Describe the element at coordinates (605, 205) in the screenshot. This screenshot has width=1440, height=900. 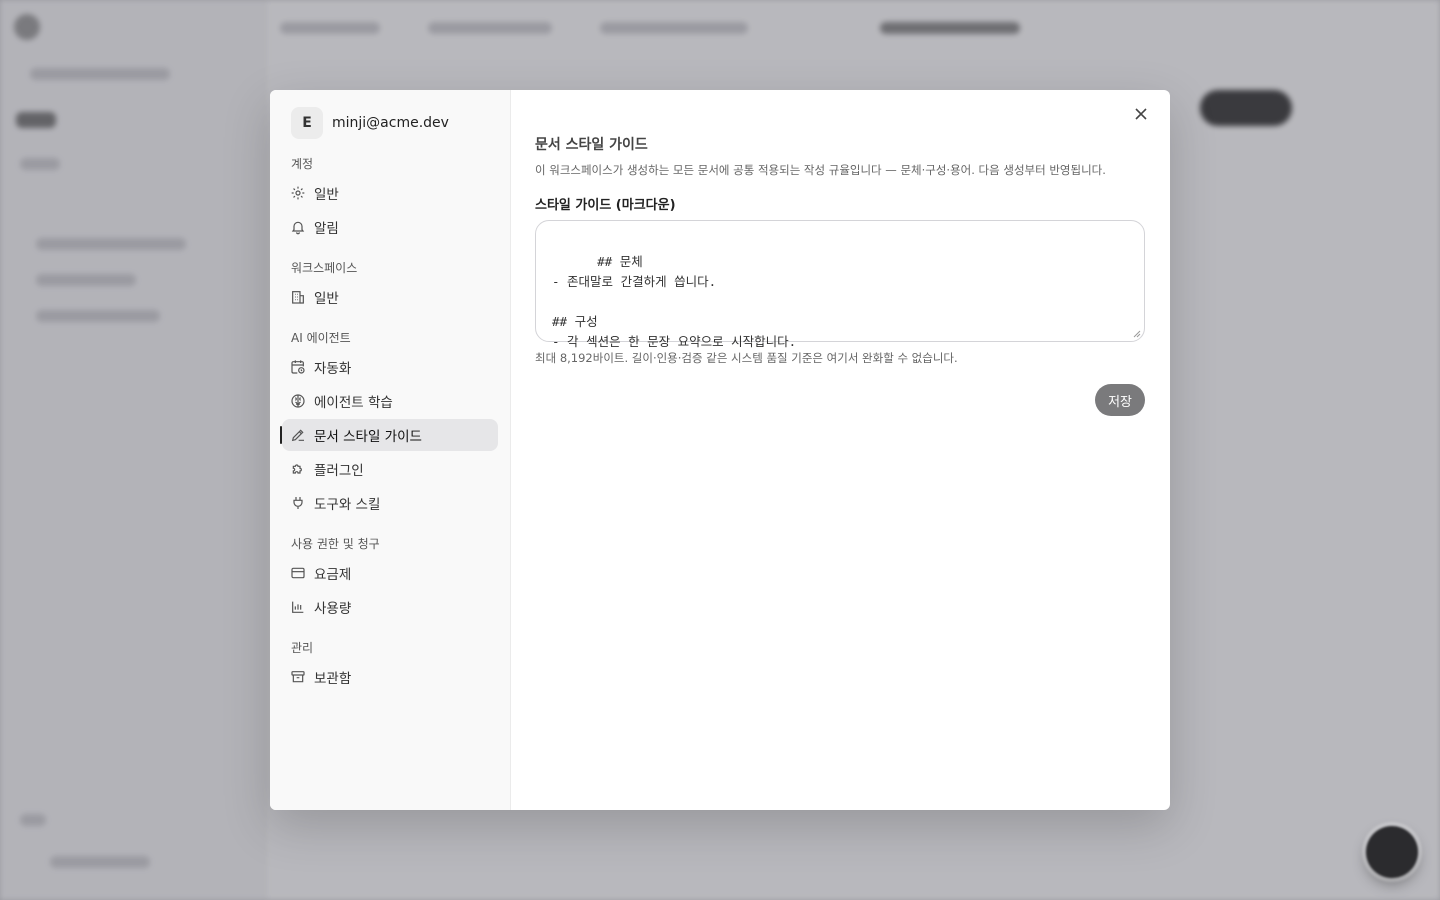
I see `style-guide-field-label: 스타일 가이드 (마크다운)` at that location.